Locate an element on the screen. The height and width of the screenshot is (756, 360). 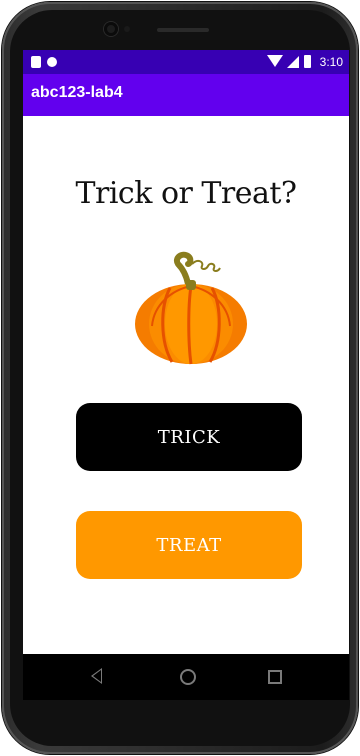
sd-card-icon is located at coordinates (36, 62).